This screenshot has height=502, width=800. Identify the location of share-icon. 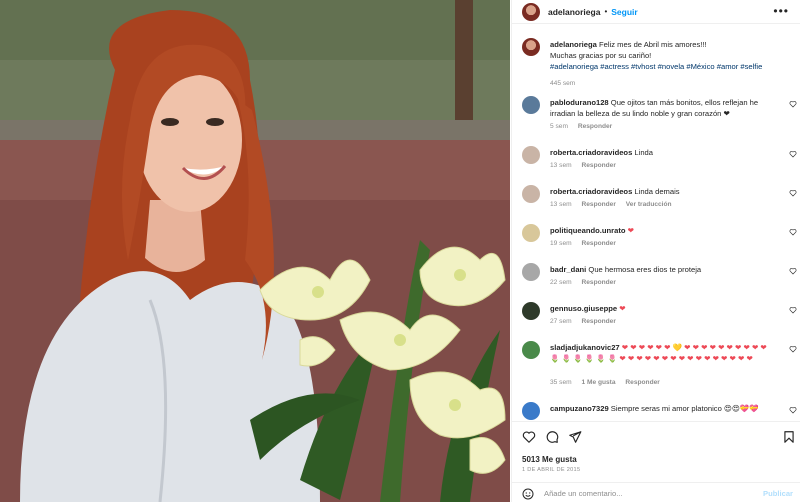
(575, 437).